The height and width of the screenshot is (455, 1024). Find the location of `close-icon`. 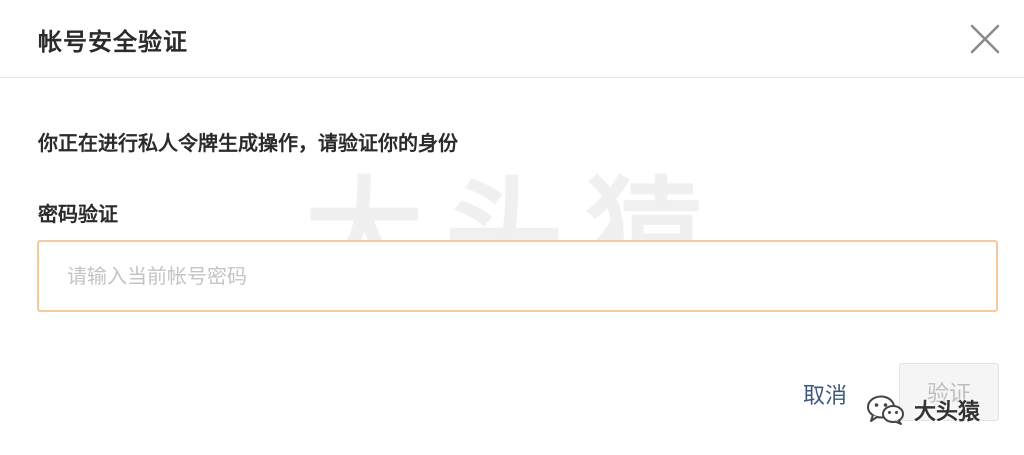

close-icon is located at coordinates (985, 39).